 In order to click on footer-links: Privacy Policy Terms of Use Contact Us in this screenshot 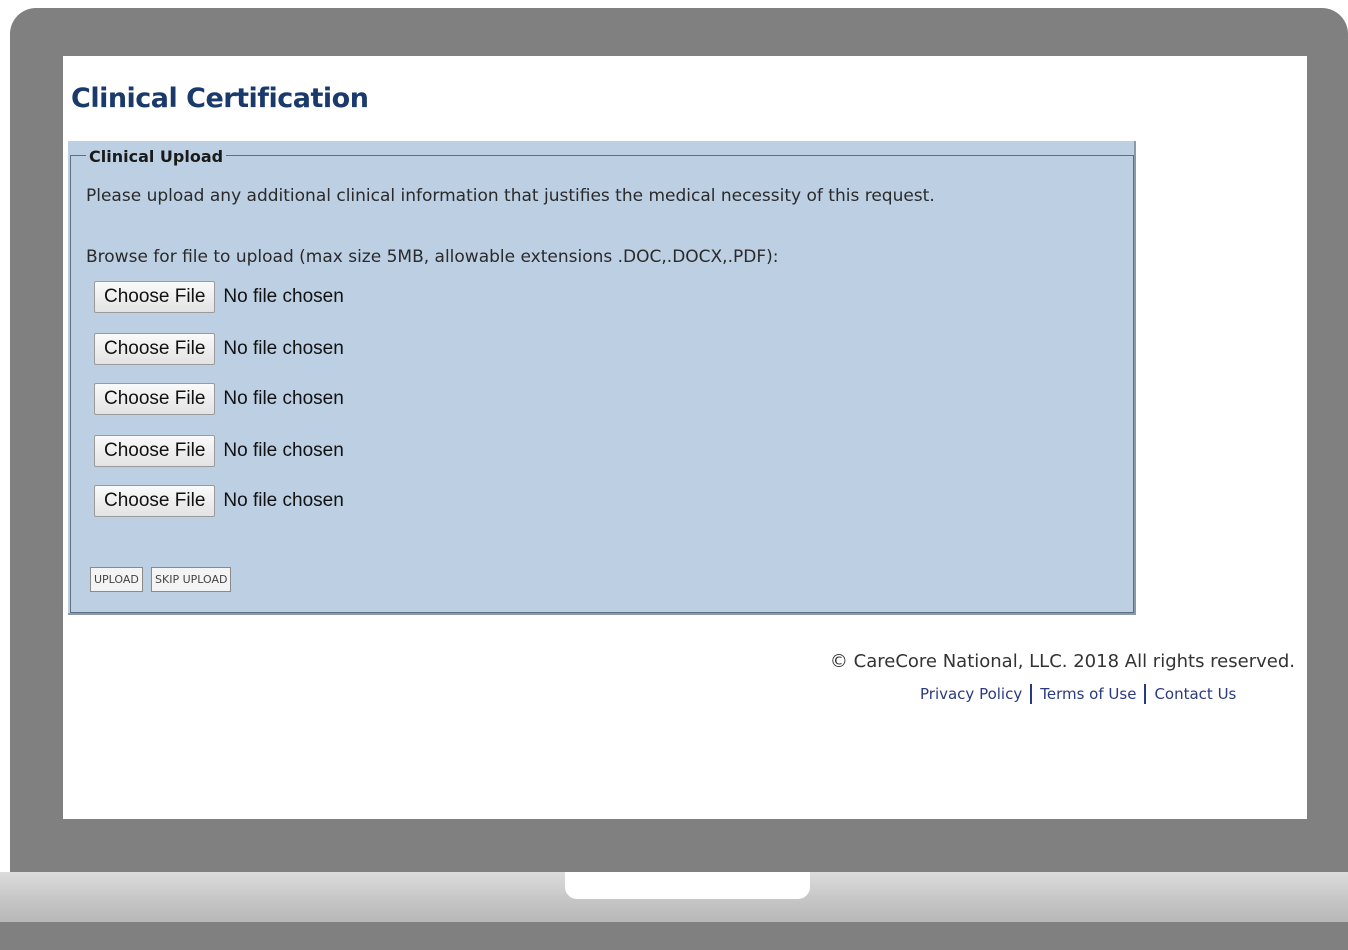, I will do `click(1078, 694)`.